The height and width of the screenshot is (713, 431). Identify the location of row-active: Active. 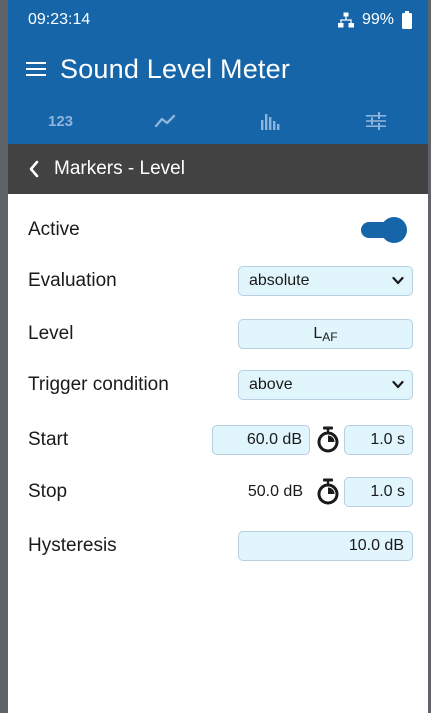
(218, 230).